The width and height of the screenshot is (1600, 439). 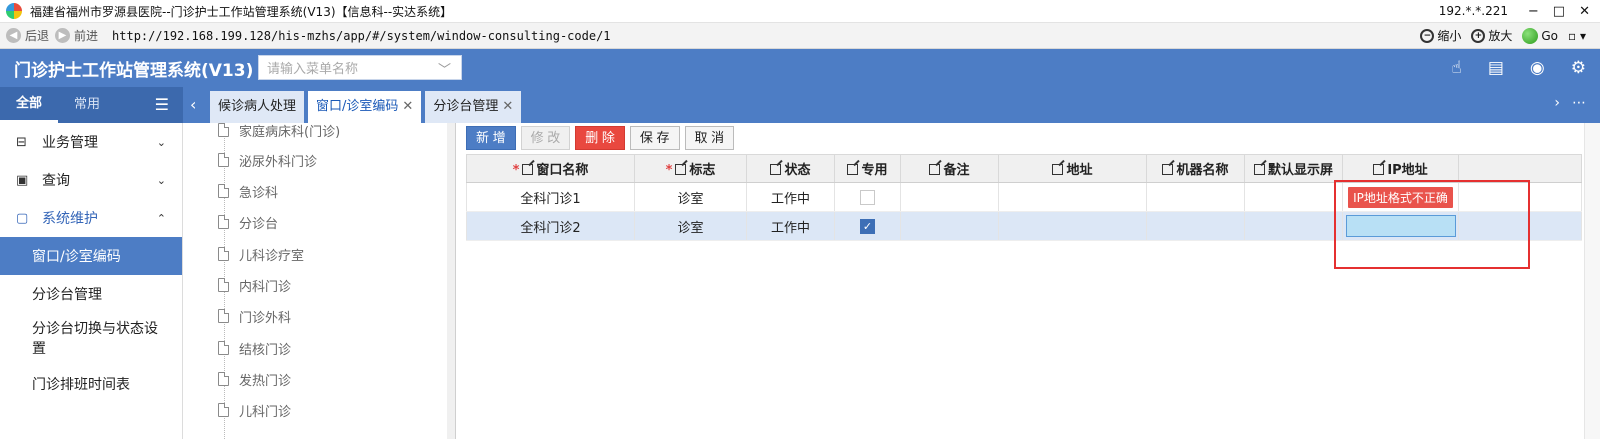 What do you see at coordinates (1537, 68) in the screenshot?
I see `eye-icon: ◉` at bounding box center [1537, 68].